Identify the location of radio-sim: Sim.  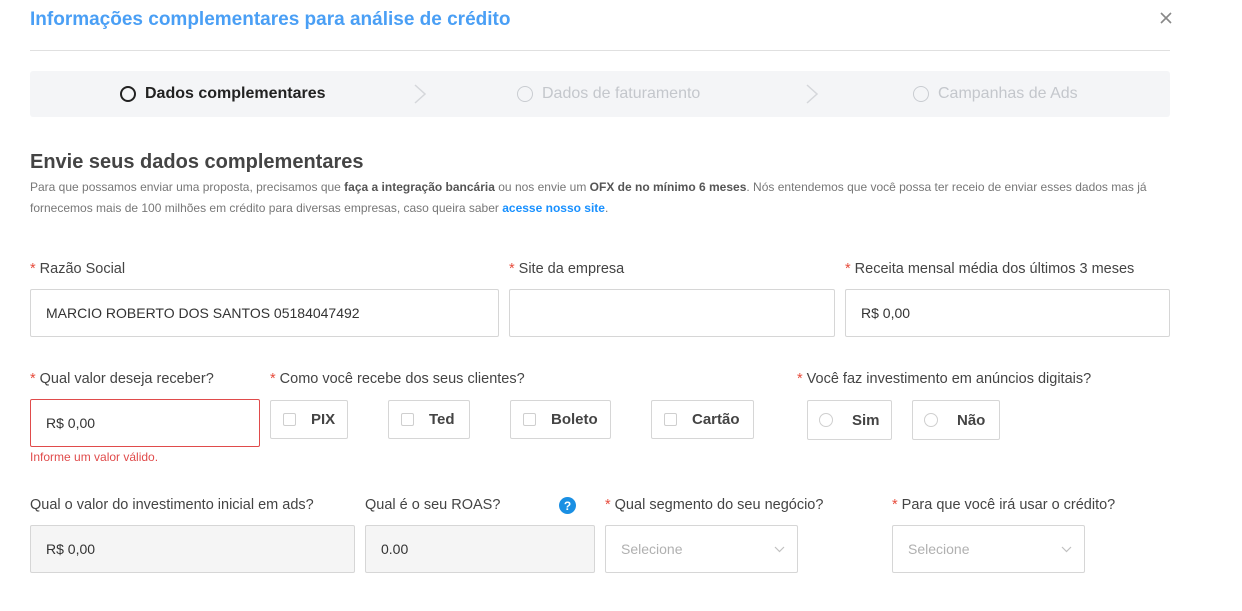
(849, 420).